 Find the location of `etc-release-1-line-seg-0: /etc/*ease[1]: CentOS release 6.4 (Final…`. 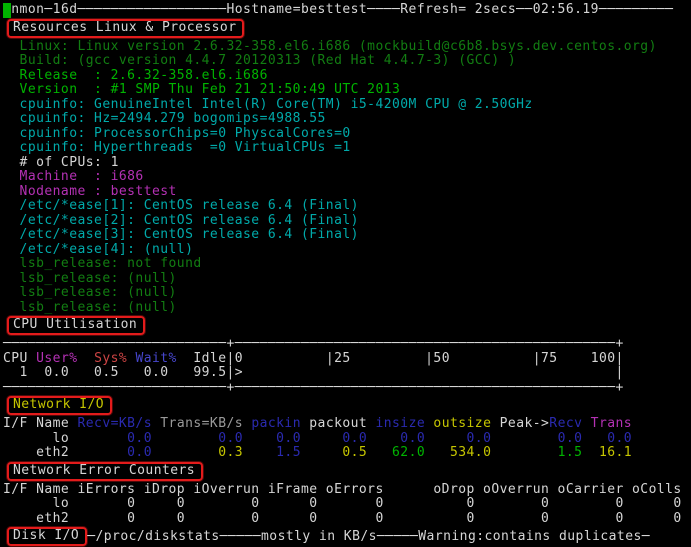

etc-release-1-line-seg-0: /etc/*ease[1]: CentOS release 6.4 (Final… is located at coordinates (181, 205).